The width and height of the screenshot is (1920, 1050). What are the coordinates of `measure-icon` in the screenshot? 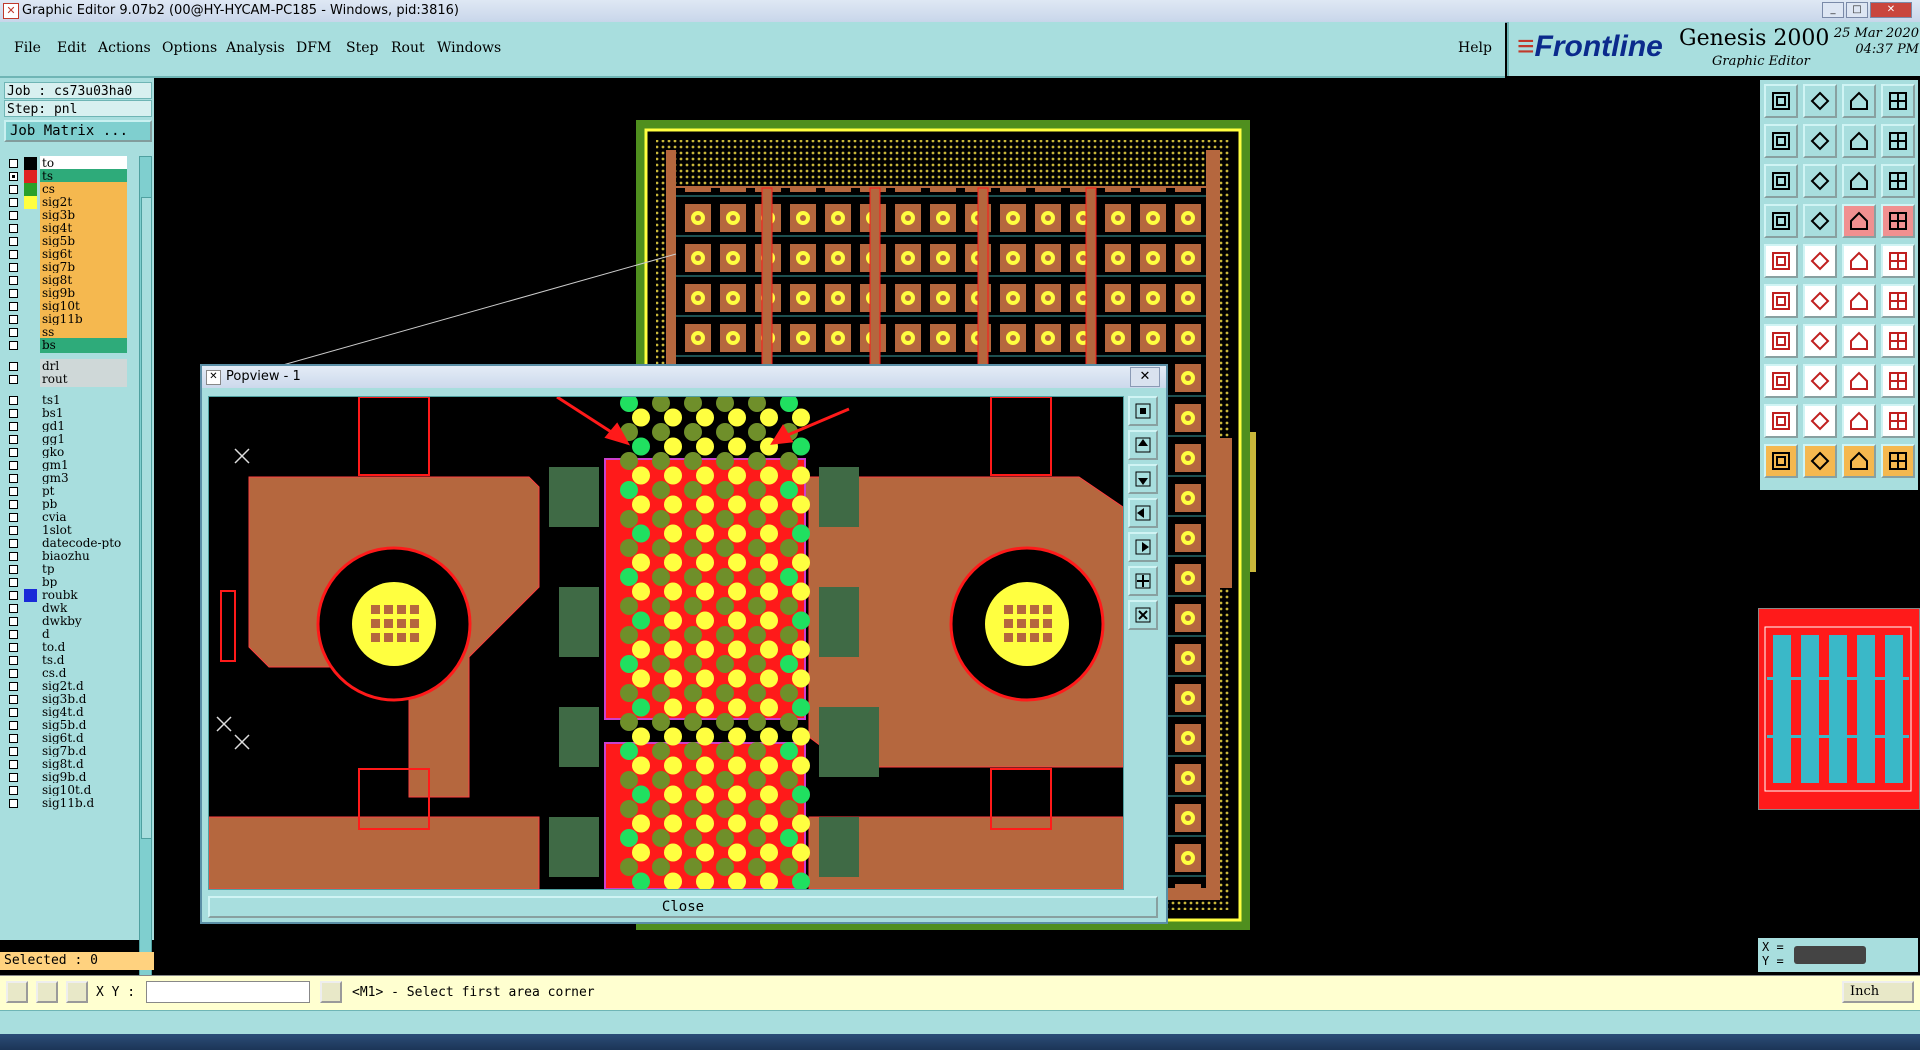 It's located at (1859, 381).